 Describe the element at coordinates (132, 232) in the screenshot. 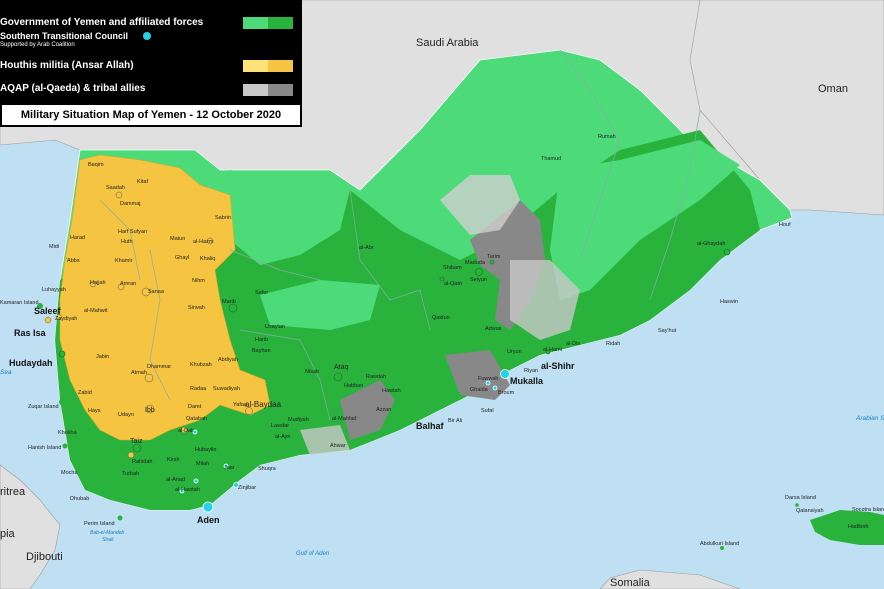

I see `svg-text: Harf Sufyan` at that location.